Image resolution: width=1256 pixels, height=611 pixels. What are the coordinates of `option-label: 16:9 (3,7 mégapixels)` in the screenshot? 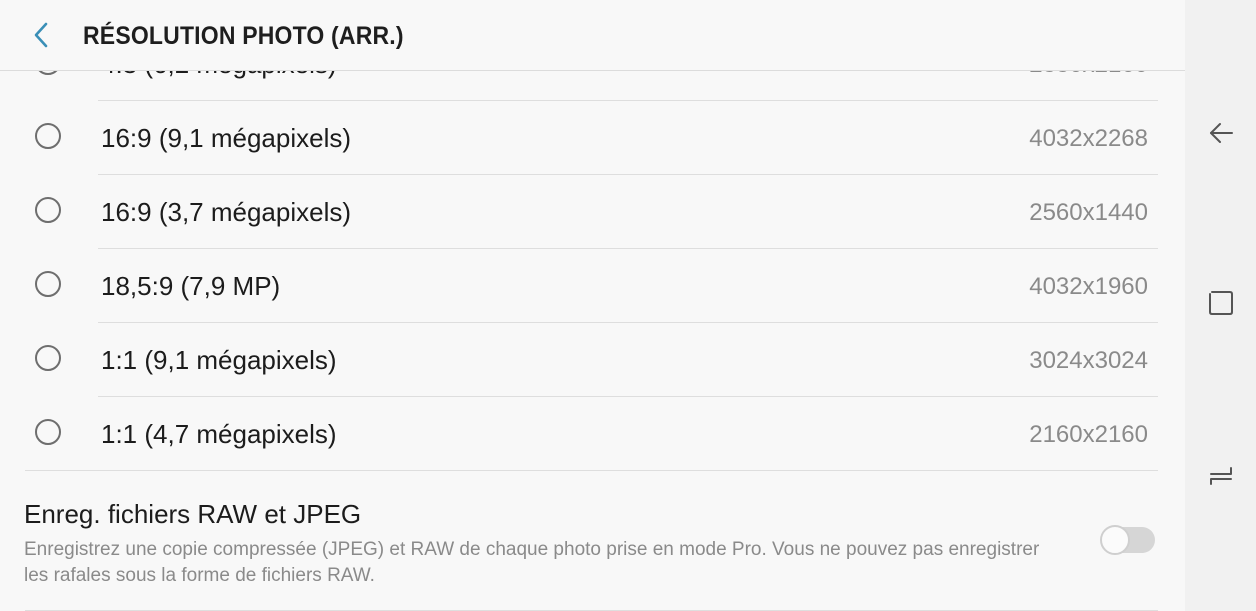 It's located at (226, 212).